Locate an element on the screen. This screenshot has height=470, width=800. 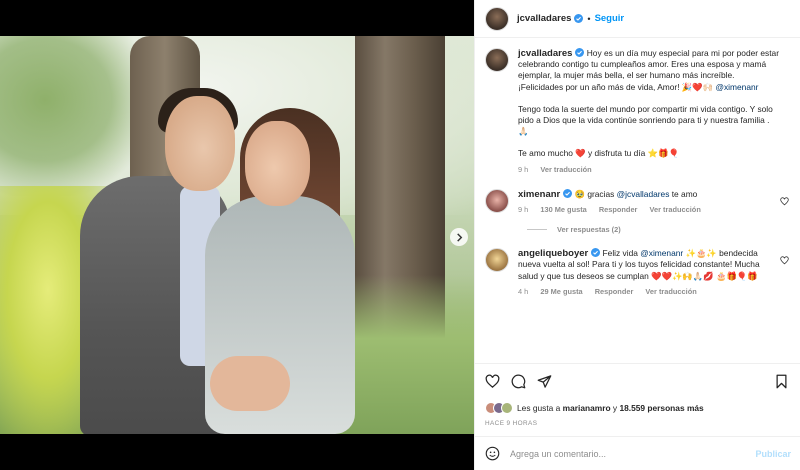
comment-text-suffix: te amo is located at coordinates (683, 193).